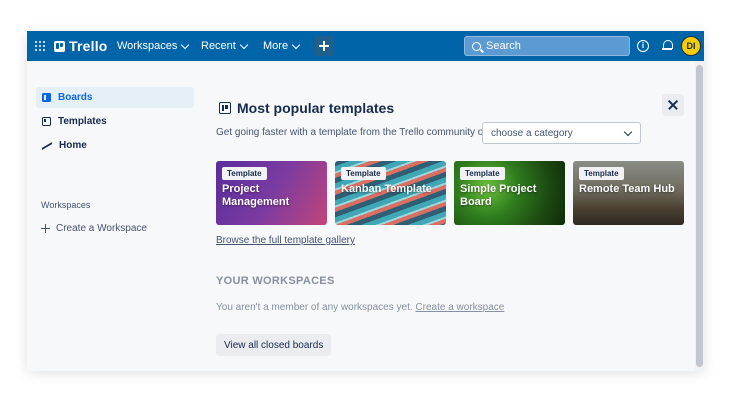 The image size is (730, 400). I want to click on nav-more: More, so click(282, 46).